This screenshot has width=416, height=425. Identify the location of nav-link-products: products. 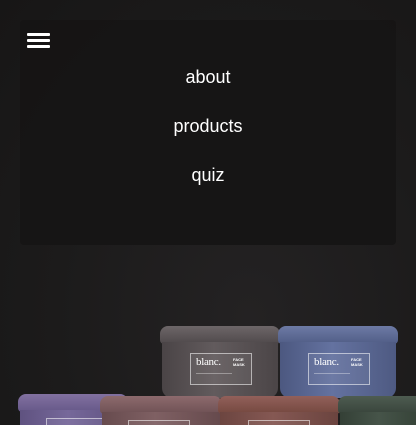
(208, 138).